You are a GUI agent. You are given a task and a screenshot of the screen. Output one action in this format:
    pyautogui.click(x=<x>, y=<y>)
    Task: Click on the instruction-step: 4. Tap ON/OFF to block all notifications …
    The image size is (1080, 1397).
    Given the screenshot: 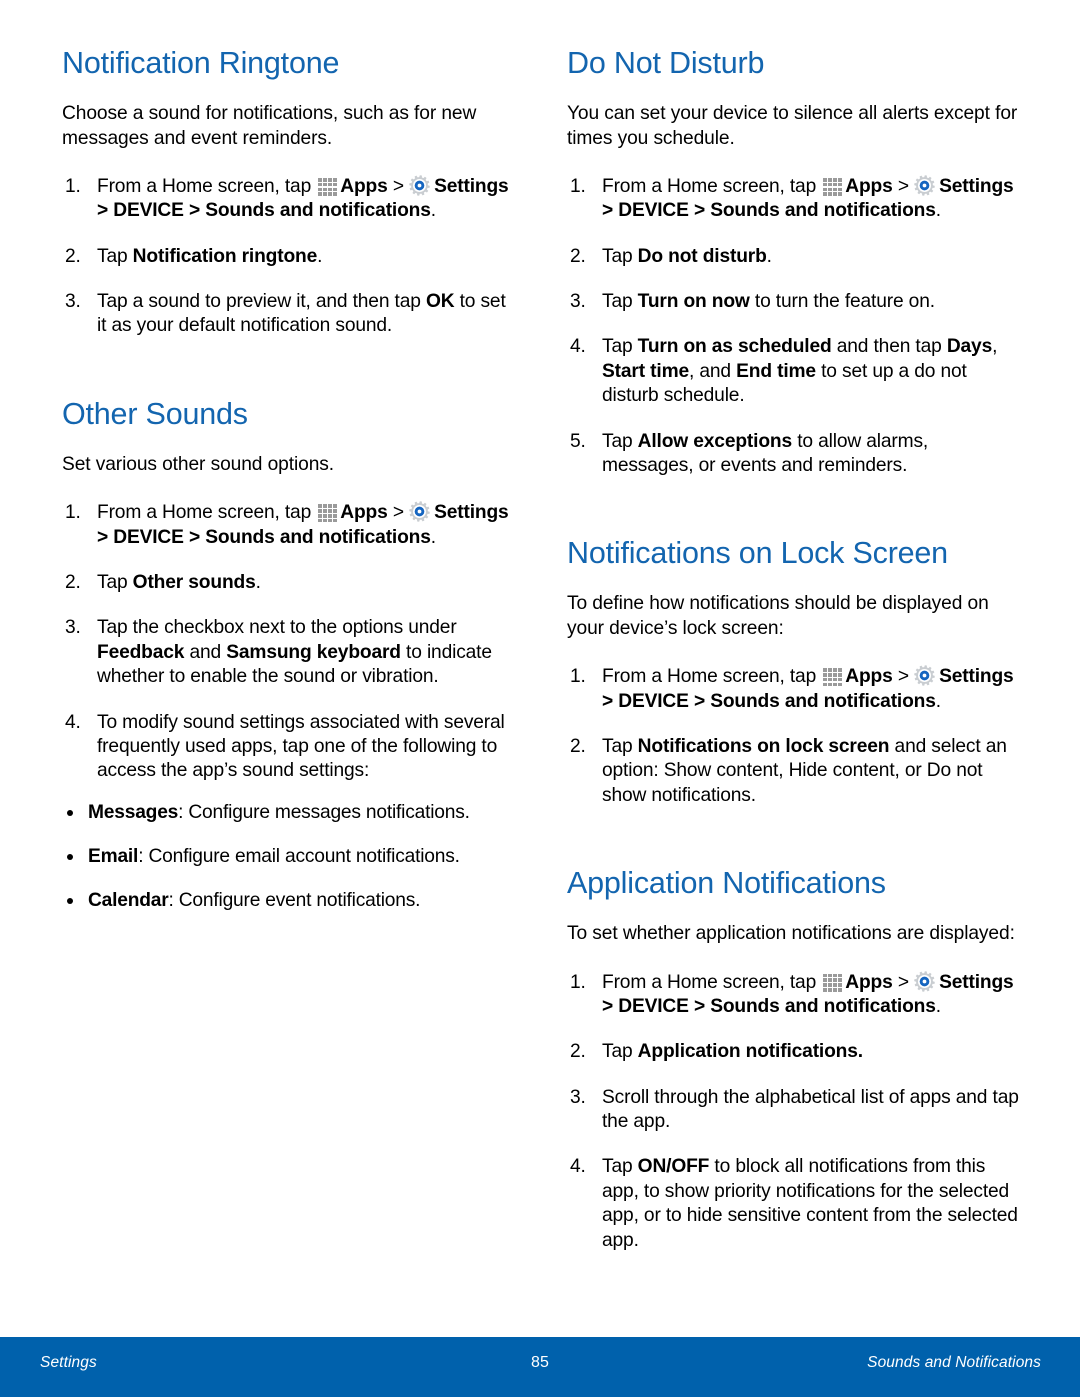 What is the action you would take?
    pyautogui.click(x=793, y=1204)
    